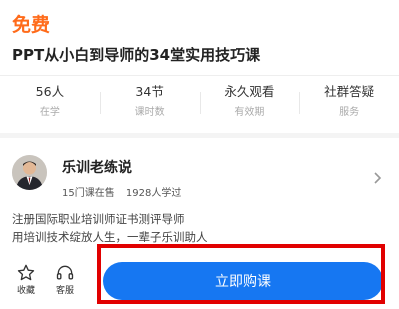 This screenshot has height=309, width=399. I want to click on chevron-right-icon, so click(378, 178).